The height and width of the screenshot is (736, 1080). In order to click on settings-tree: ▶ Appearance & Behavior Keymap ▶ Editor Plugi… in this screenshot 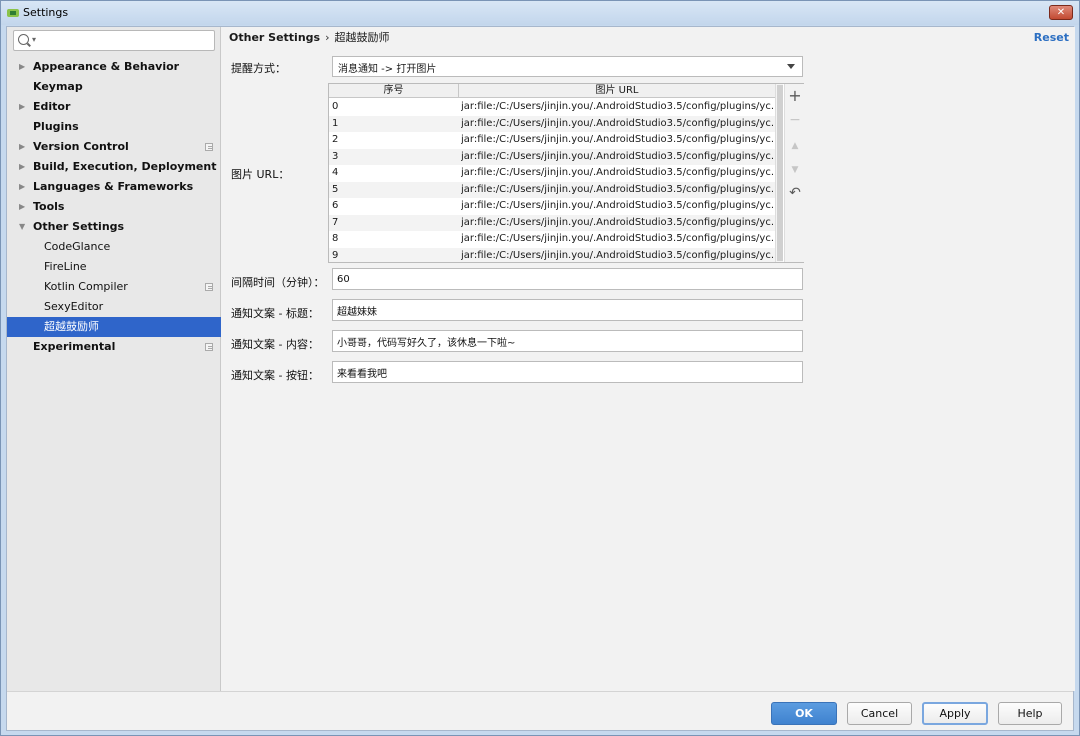, I will do `click(114, 207)`.